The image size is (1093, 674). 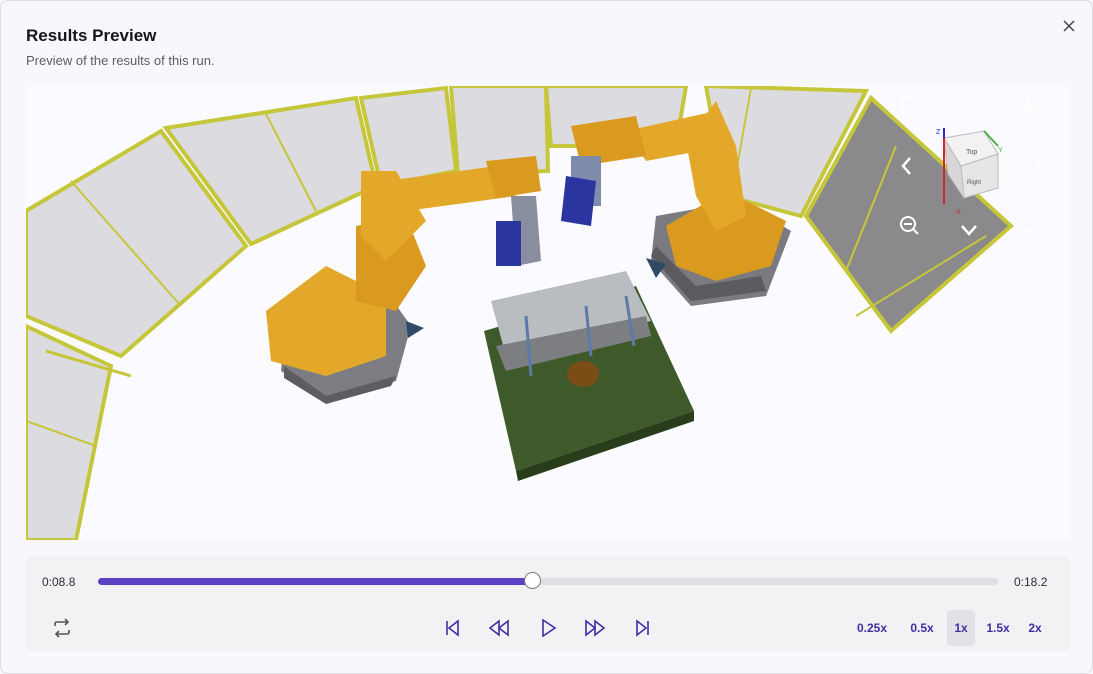 What do you see at coordinates (499, 628) in the screenshot?
I see `rewind-icon` at bounding box center [499, 628].